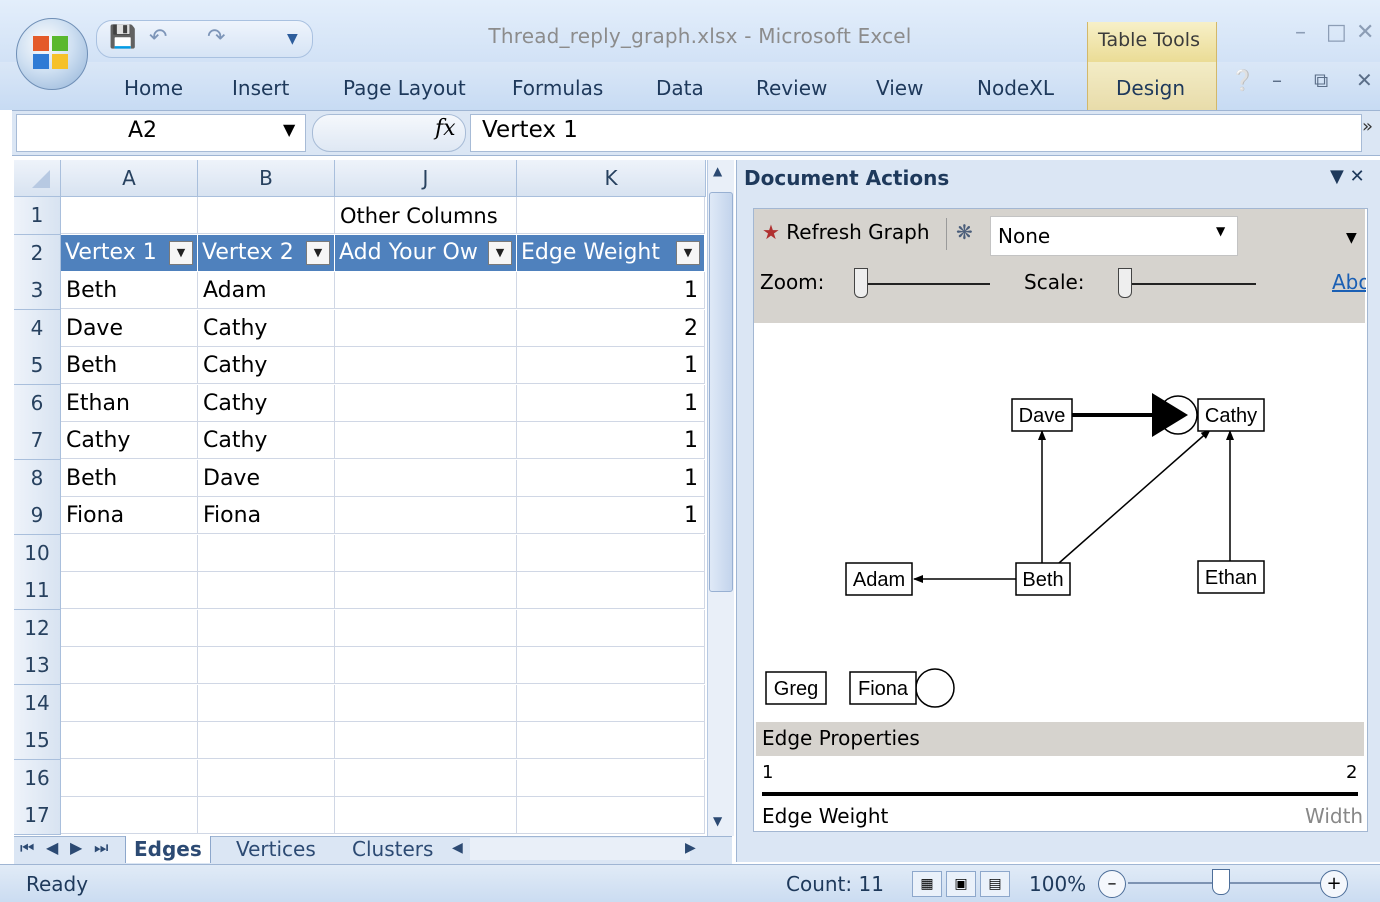 The height and width of the screenshot is (902, 1380). I want to click on zoom-slider-thumb, so click(861, 283).